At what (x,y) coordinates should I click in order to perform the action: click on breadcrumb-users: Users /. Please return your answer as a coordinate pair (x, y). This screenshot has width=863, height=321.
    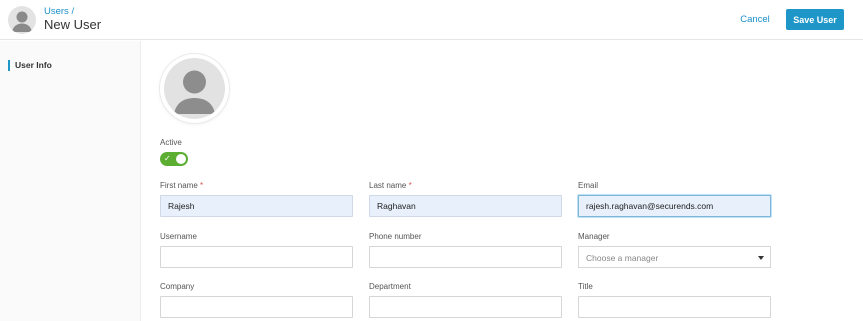
    Looking at the image, I should click on (59, 11).